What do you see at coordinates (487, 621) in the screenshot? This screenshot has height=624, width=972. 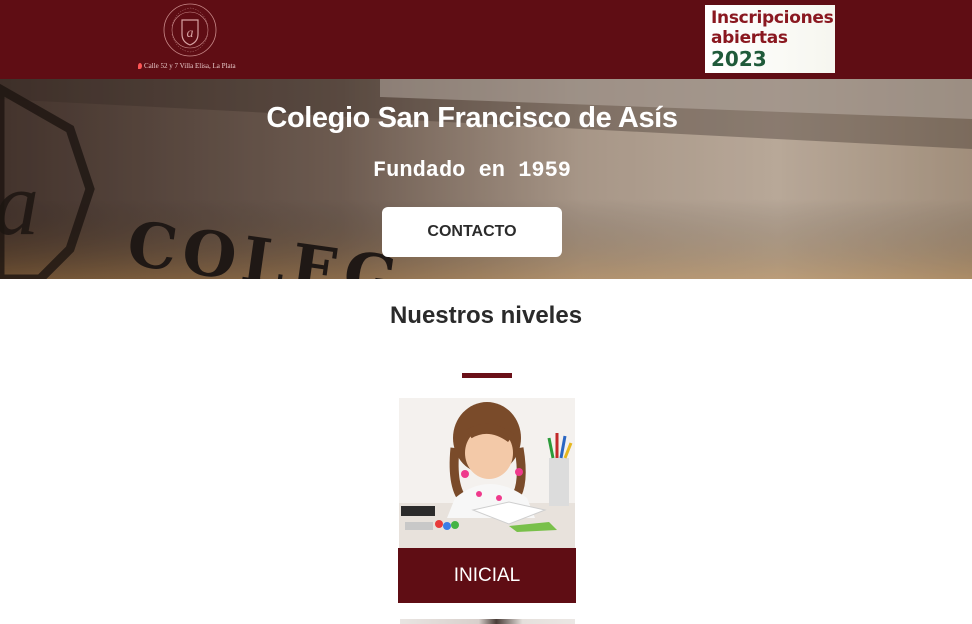 I see `level-card-next-partial` at bounding box center [487, 621].